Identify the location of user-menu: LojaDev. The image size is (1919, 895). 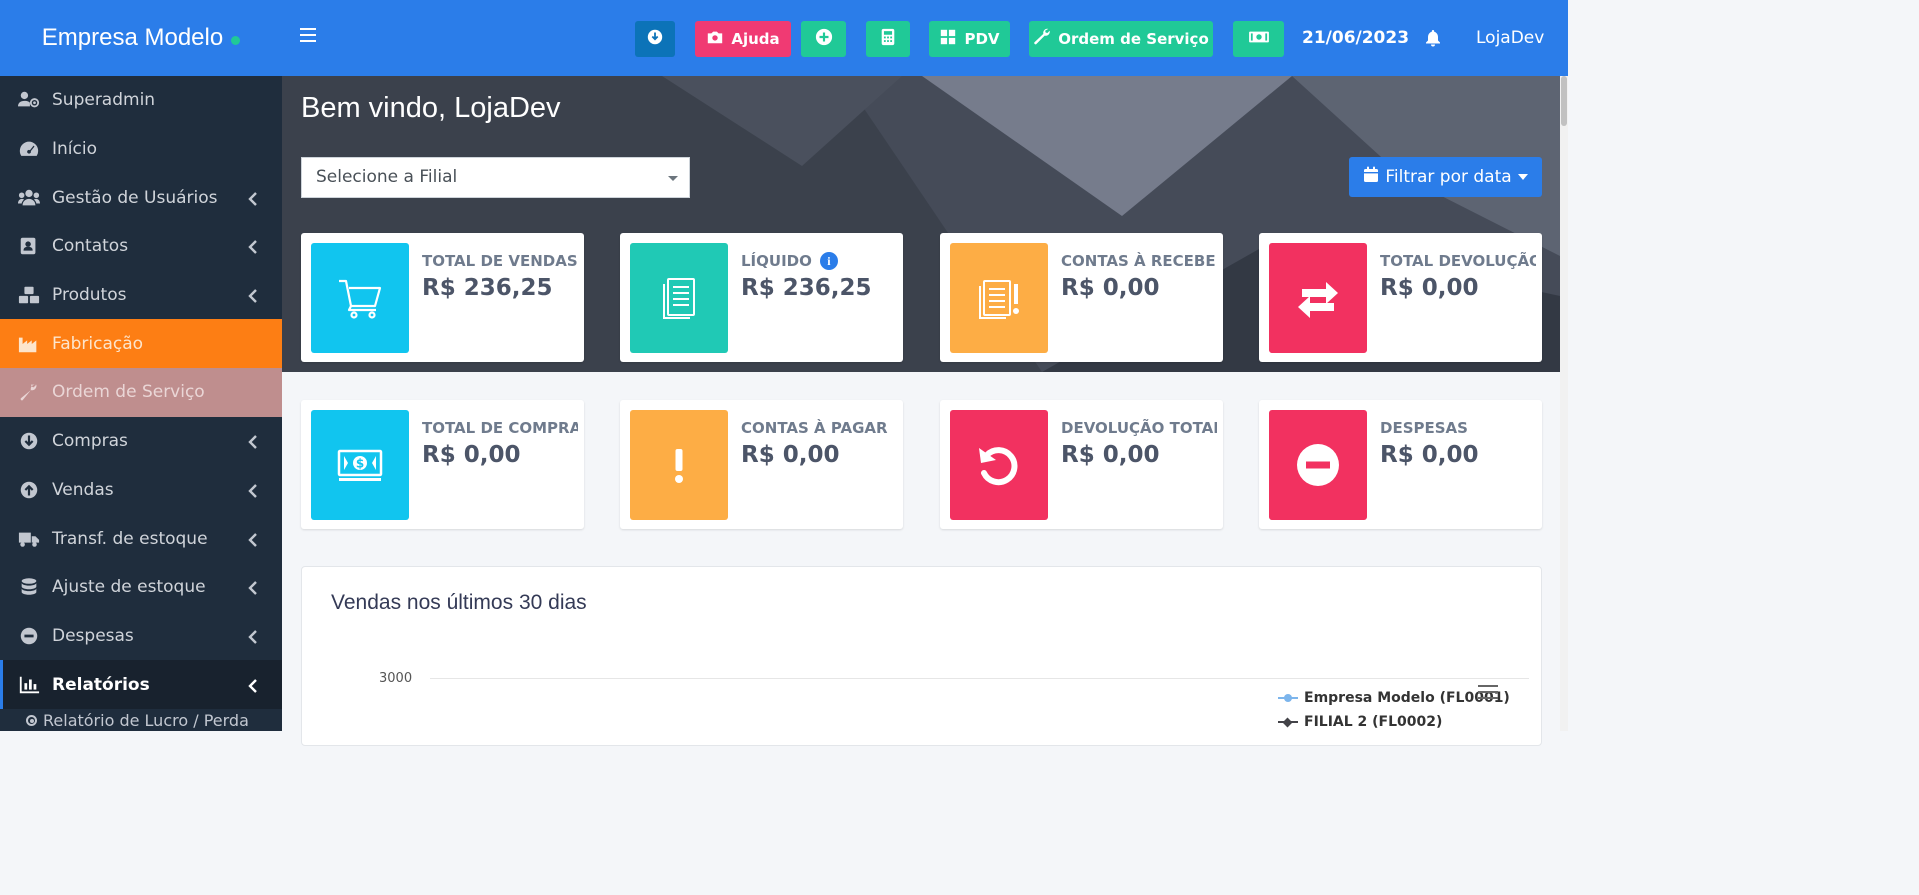
(1510, 38).